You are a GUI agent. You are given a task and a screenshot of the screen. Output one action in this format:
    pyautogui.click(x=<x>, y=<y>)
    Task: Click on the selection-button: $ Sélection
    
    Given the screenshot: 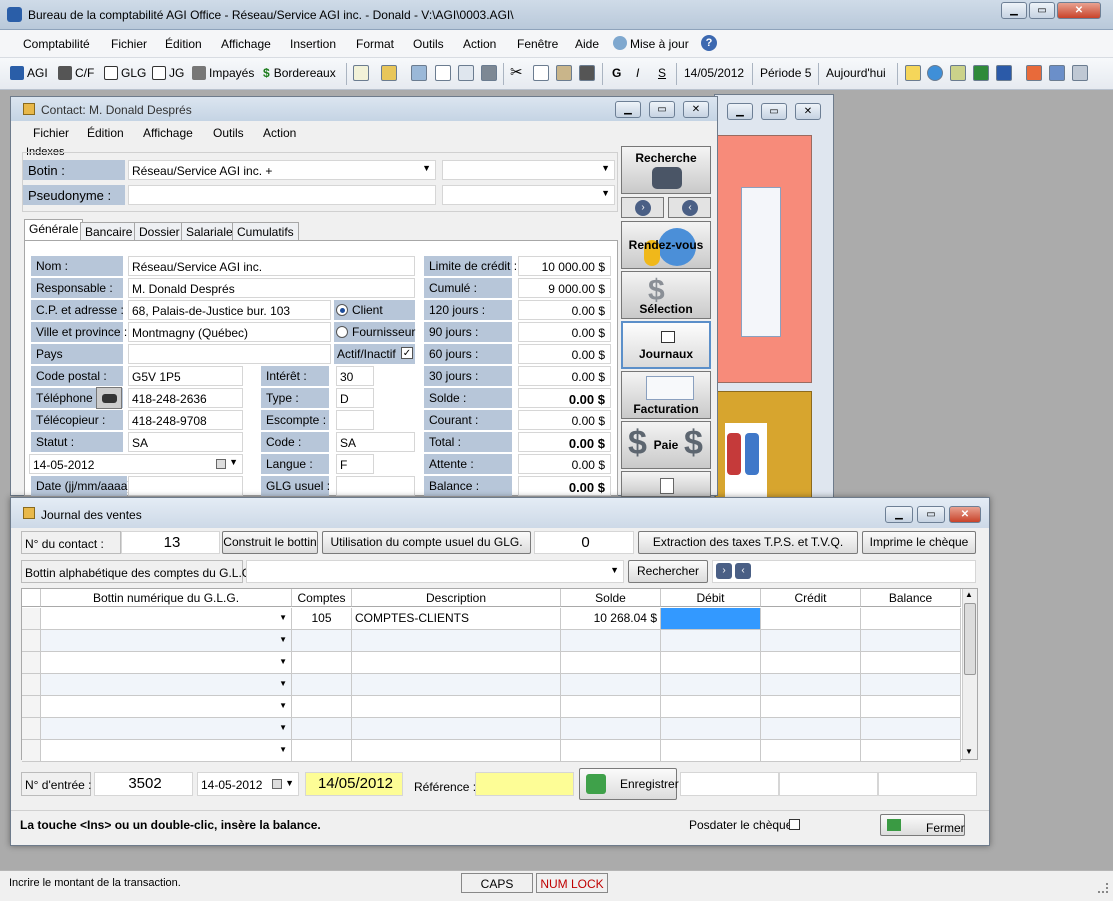 What is the action you would take?
    pyautogui.click(x=666, y=295)
    